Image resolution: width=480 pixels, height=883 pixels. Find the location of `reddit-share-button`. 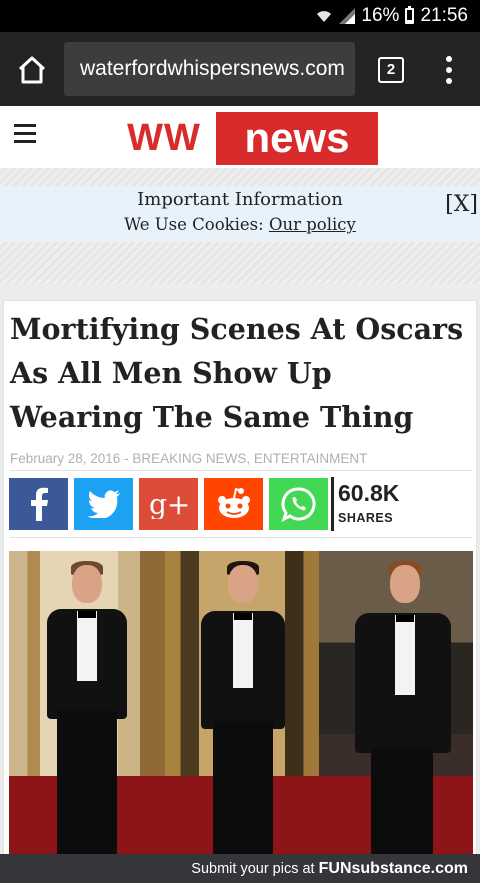

reddit-share-button is located at coordinates (233, 503).